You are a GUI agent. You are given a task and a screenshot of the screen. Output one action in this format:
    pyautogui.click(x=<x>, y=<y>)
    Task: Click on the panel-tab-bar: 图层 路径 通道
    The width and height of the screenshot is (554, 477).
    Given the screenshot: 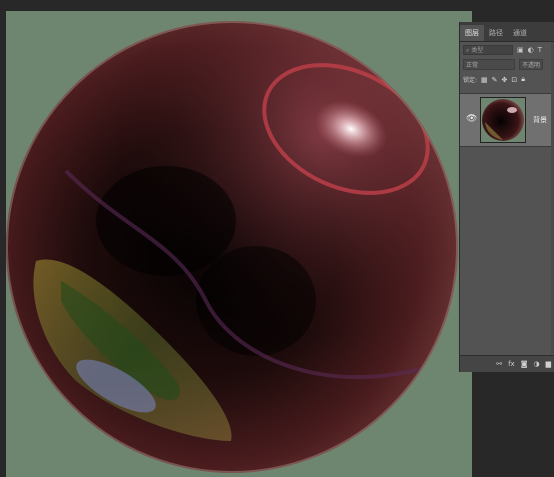 What is the action you would take?
    pyautogui.click(x=507, y=32)
    